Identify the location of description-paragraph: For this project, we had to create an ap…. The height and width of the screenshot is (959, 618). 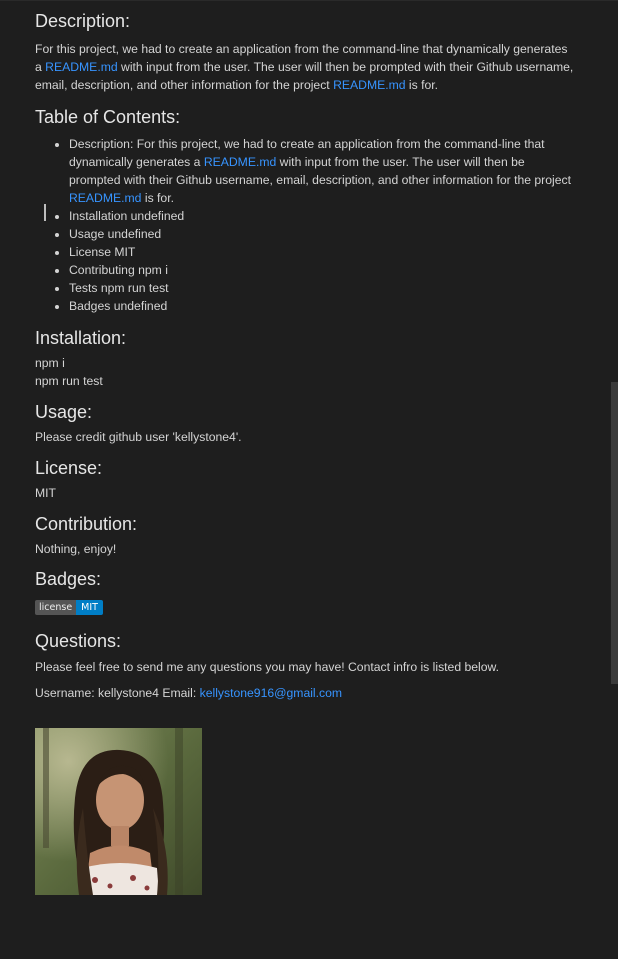
(305, 67).